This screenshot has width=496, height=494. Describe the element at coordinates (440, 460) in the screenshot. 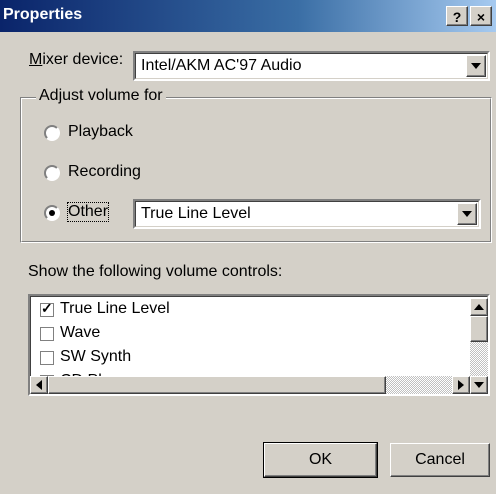

I see `cancel-button: Cancel` at that location.